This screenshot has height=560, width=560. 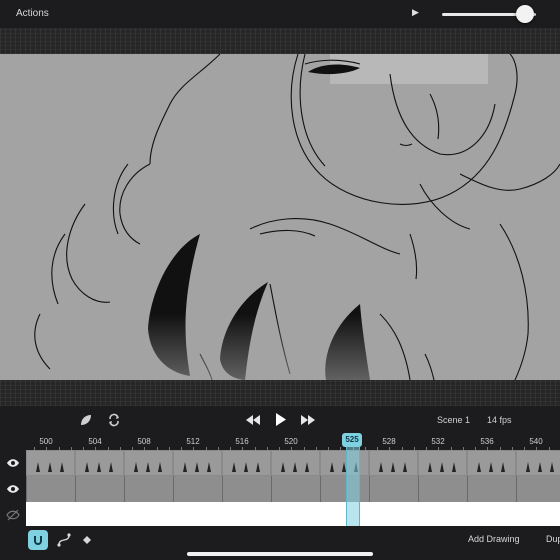 I want to click on eye-hidden-icon, so click(x=13, y=515).